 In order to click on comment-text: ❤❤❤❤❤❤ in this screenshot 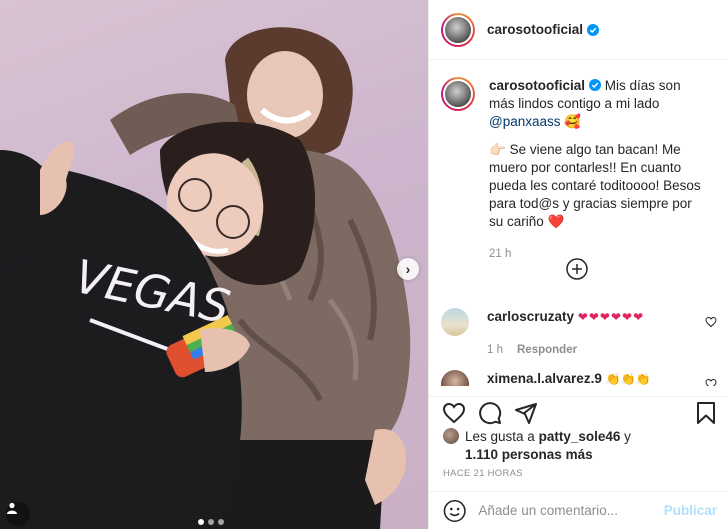, I will do `click(611, 317)`.